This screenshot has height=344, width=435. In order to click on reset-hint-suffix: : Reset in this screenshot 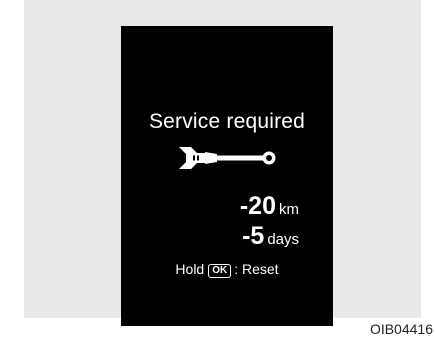, I will do `click(256, 269)`.